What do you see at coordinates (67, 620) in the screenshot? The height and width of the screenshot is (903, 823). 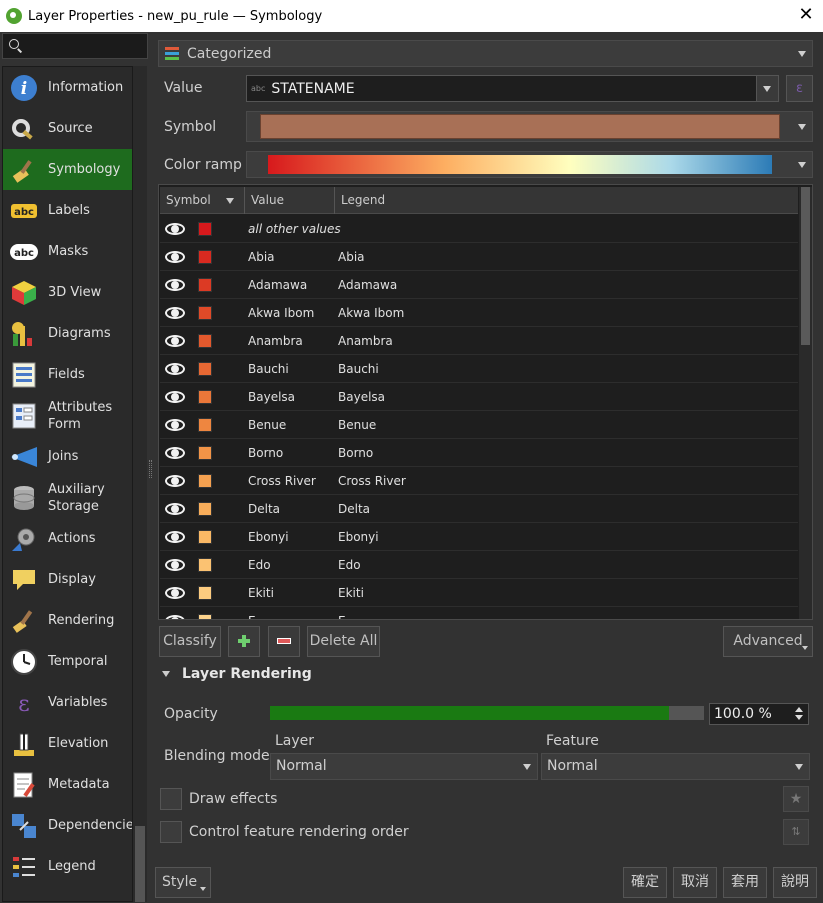 I see `sidebar-item-rendering: Rendering` at bounding box center [67, 620].